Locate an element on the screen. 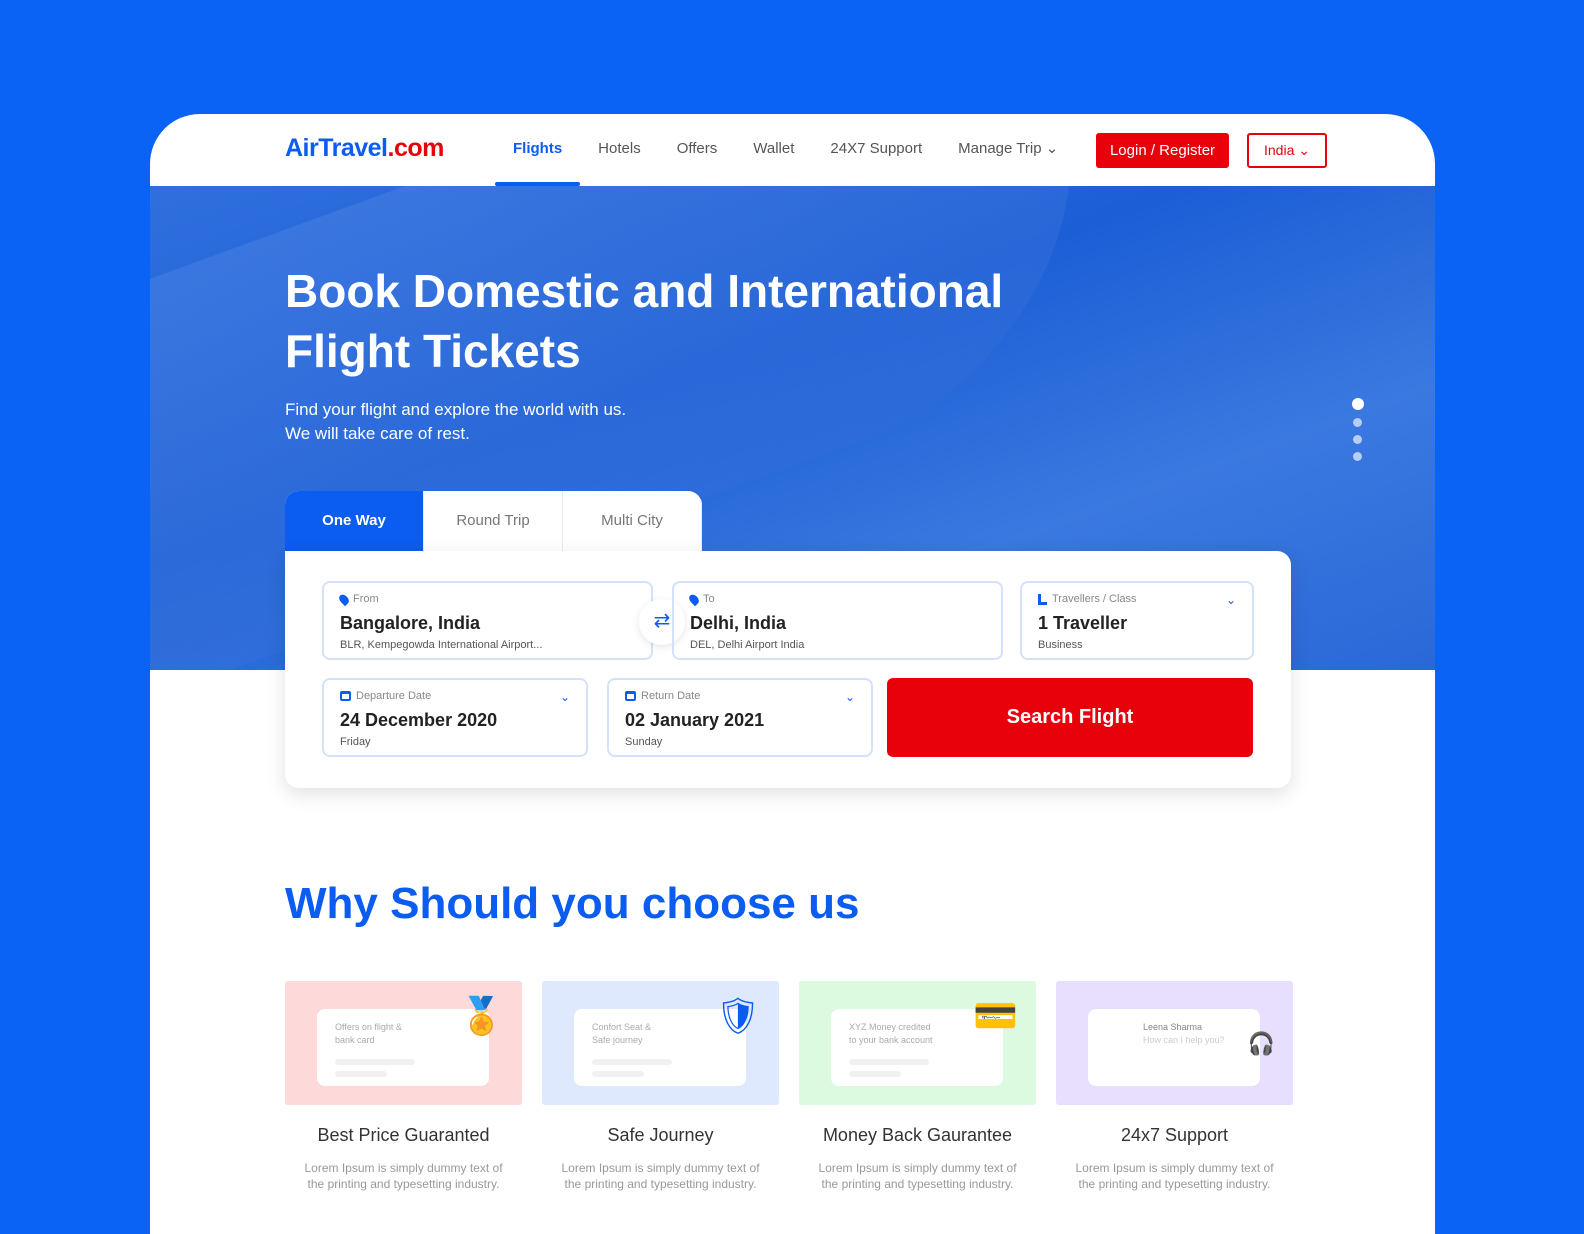 This screenshot has width=1584, height=1234. search-flight-button: Search Flight is located at coordinates (1070, 717).